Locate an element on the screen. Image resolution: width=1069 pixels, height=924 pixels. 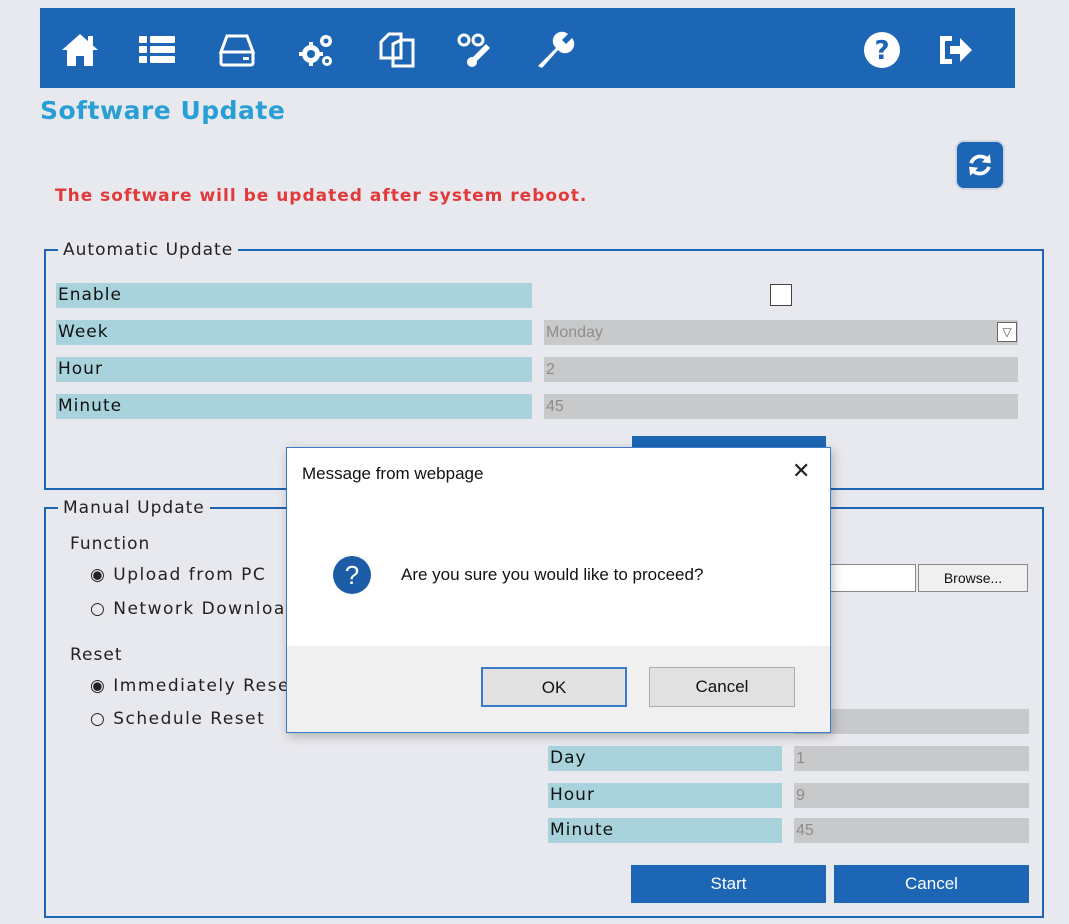
help-icon: ? is located at coordinates (882, 50).